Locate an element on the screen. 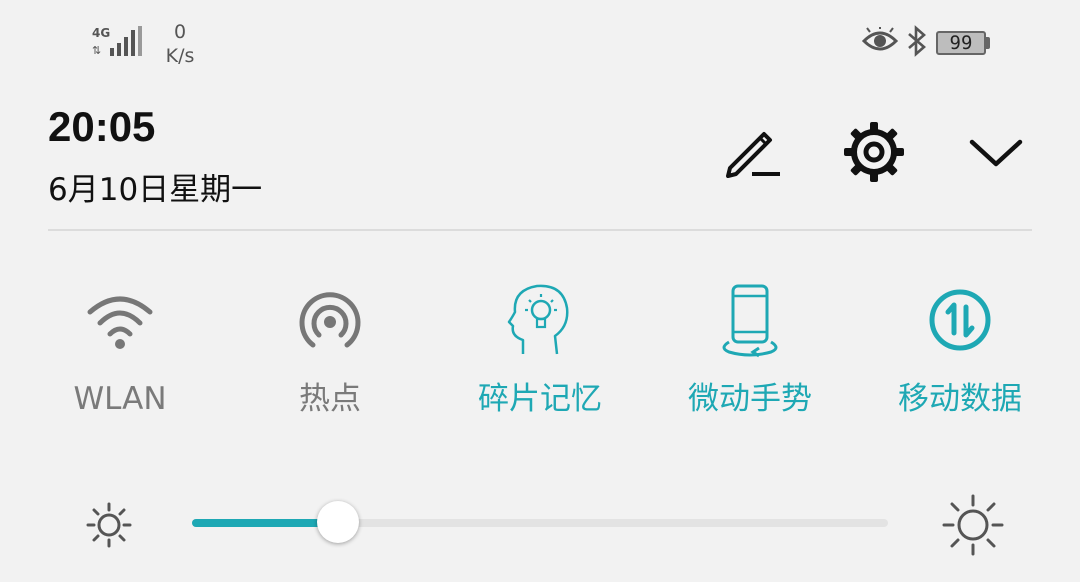 Image resolution: width=1080 pixels, height=582 pixels. tile-fragment-memory: 碎片记忆 is located at coordinates (540, 353).